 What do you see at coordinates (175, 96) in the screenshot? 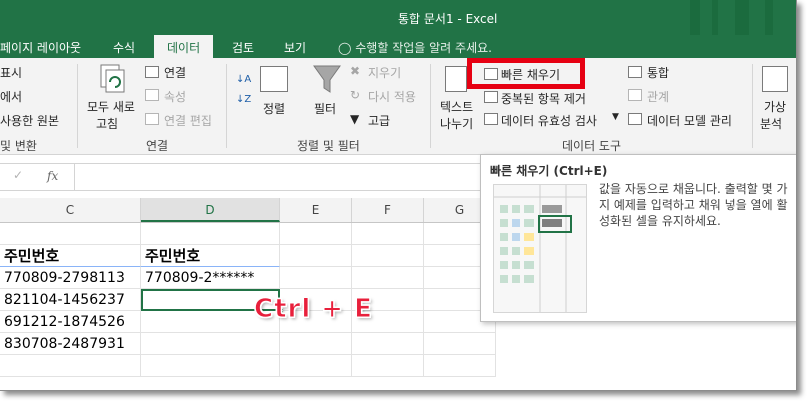
I see `properties-button: 속성` at bounding box center [175, 96].